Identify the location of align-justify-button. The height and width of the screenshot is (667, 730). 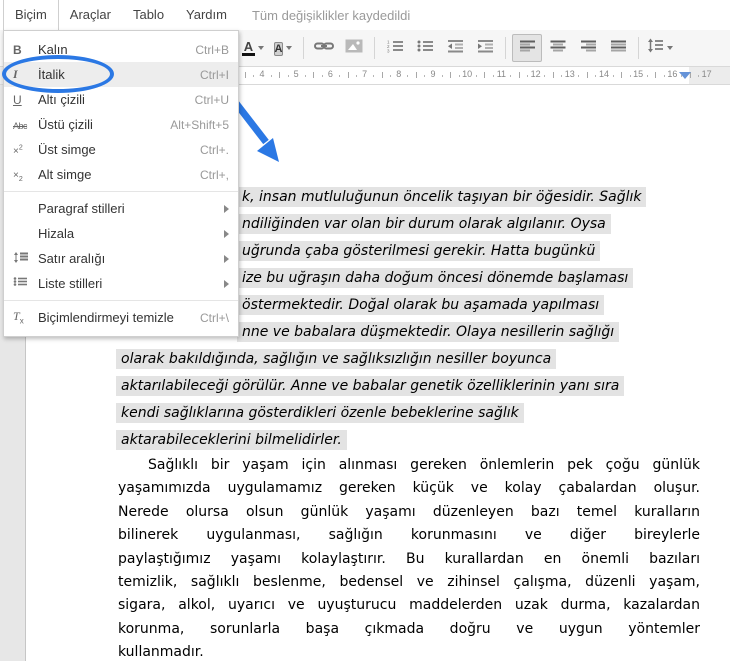
(618, 48).